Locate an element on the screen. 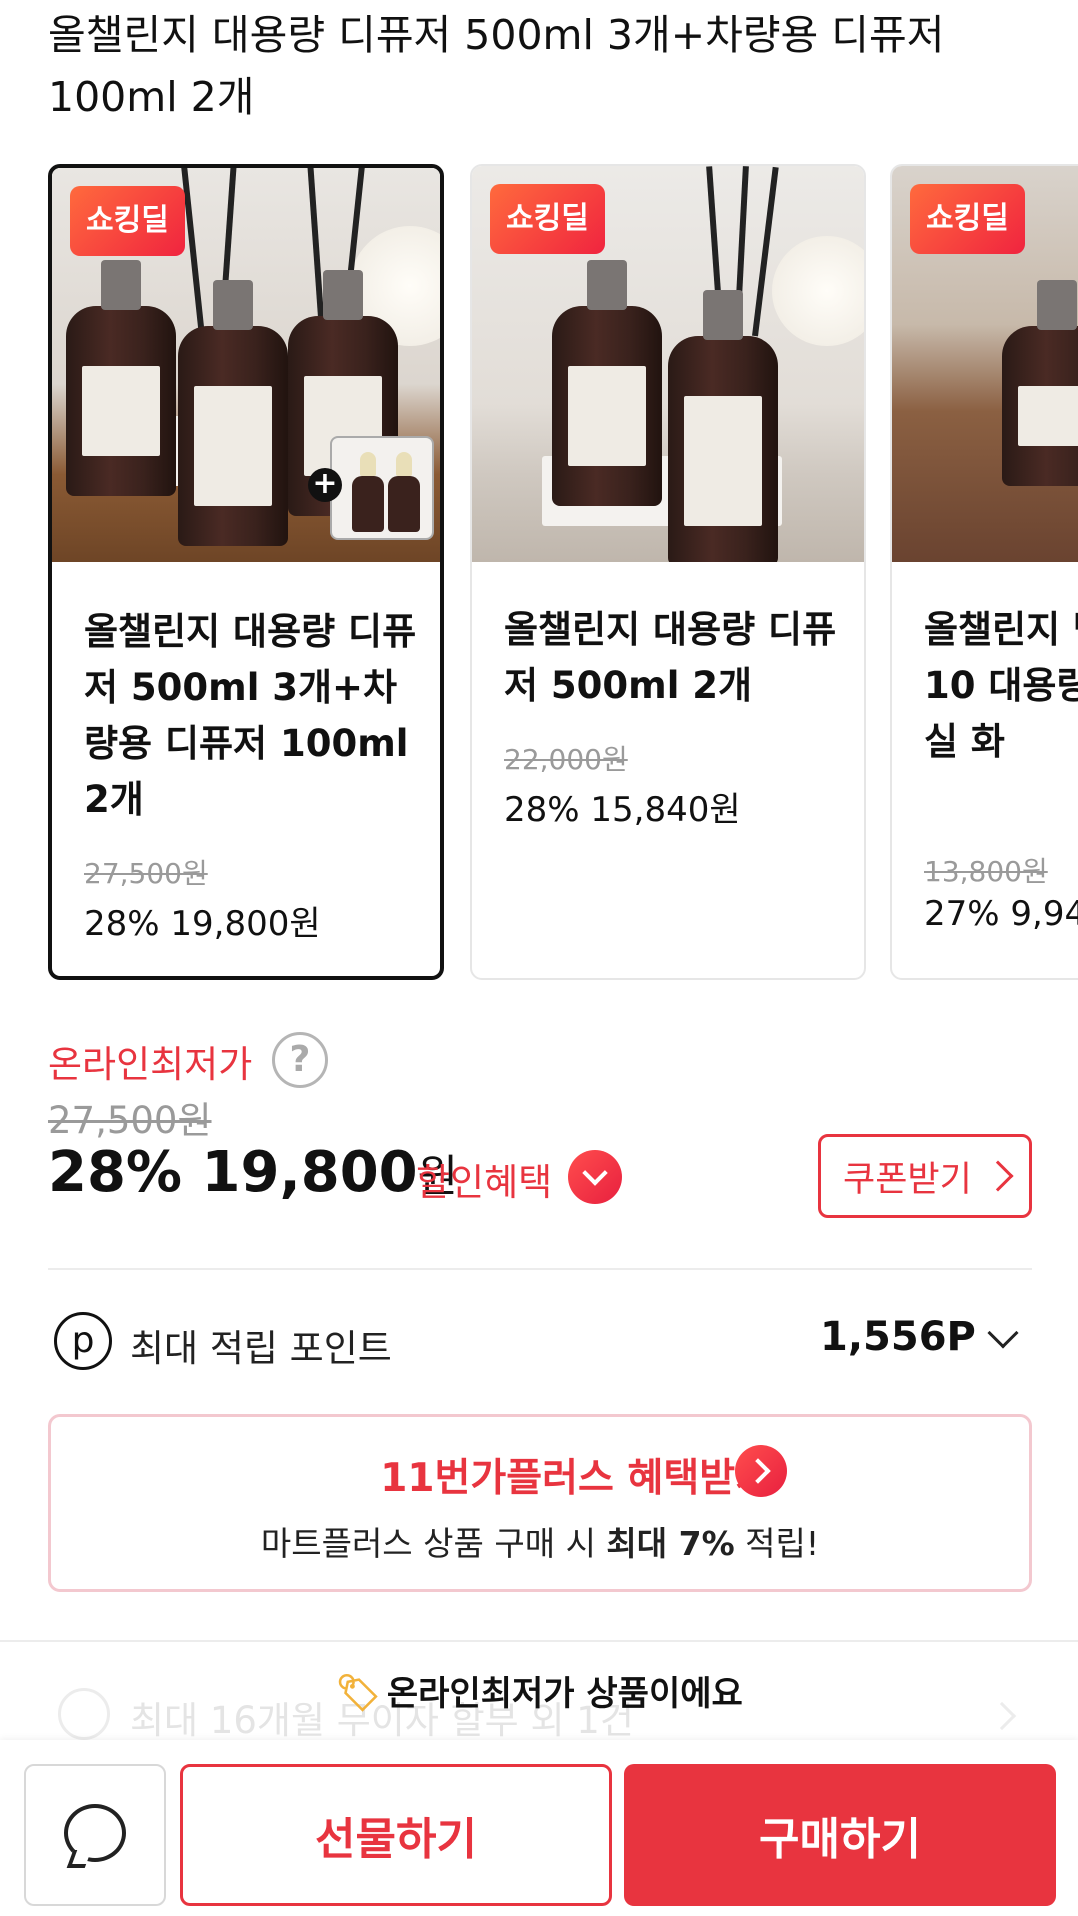  point-label: 최대 적립 포인트 is located at coordinates (261, 1348).